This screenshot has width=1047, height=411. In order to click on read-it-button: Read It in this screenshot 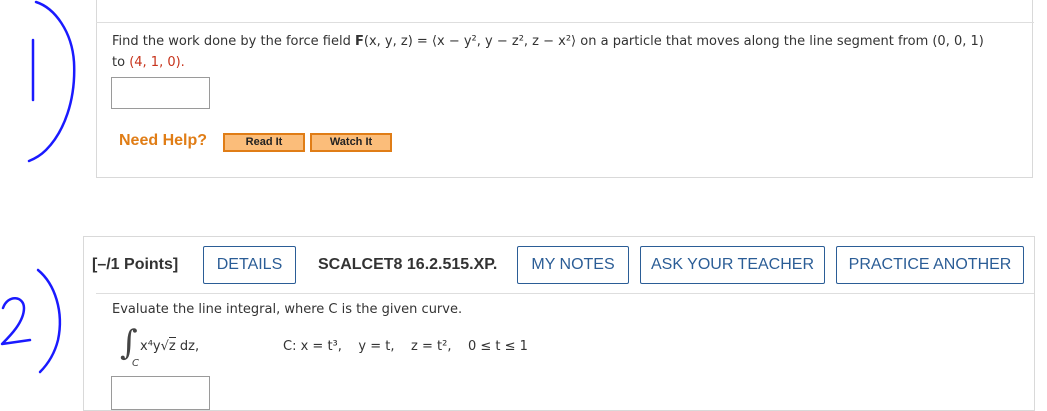, I will do `click(264, 142)`.